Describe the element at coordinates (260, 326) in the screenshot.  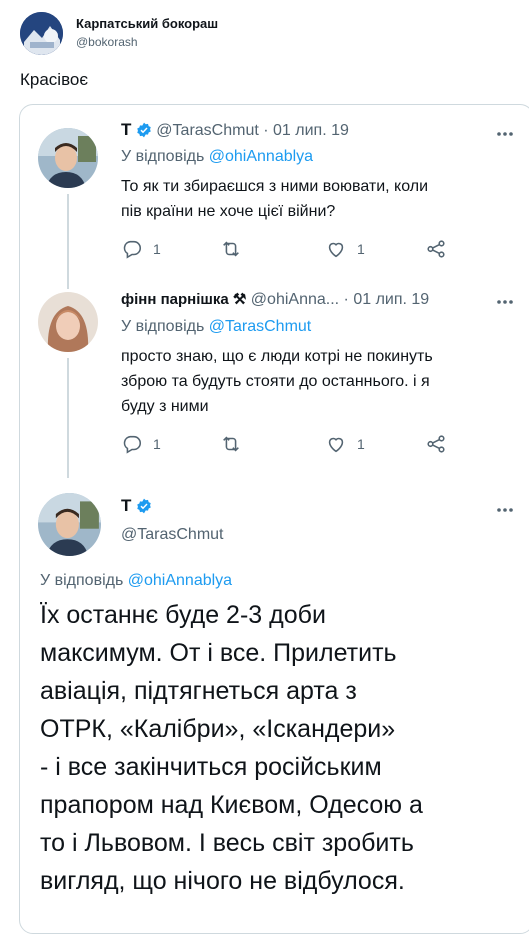
I see `reply-to-link: @TarasChmut` at that location.